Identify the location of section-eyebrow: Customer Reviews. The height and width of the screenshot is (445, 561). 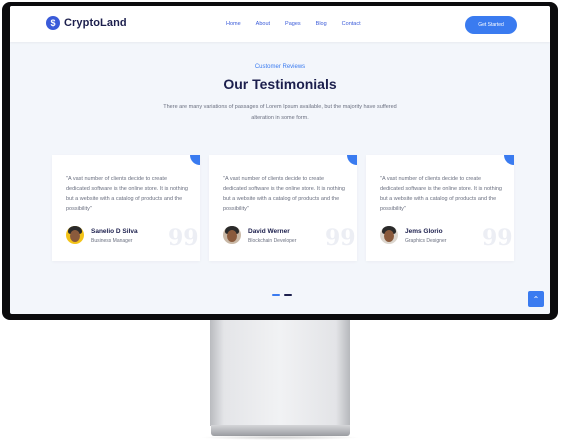
(280, 67).